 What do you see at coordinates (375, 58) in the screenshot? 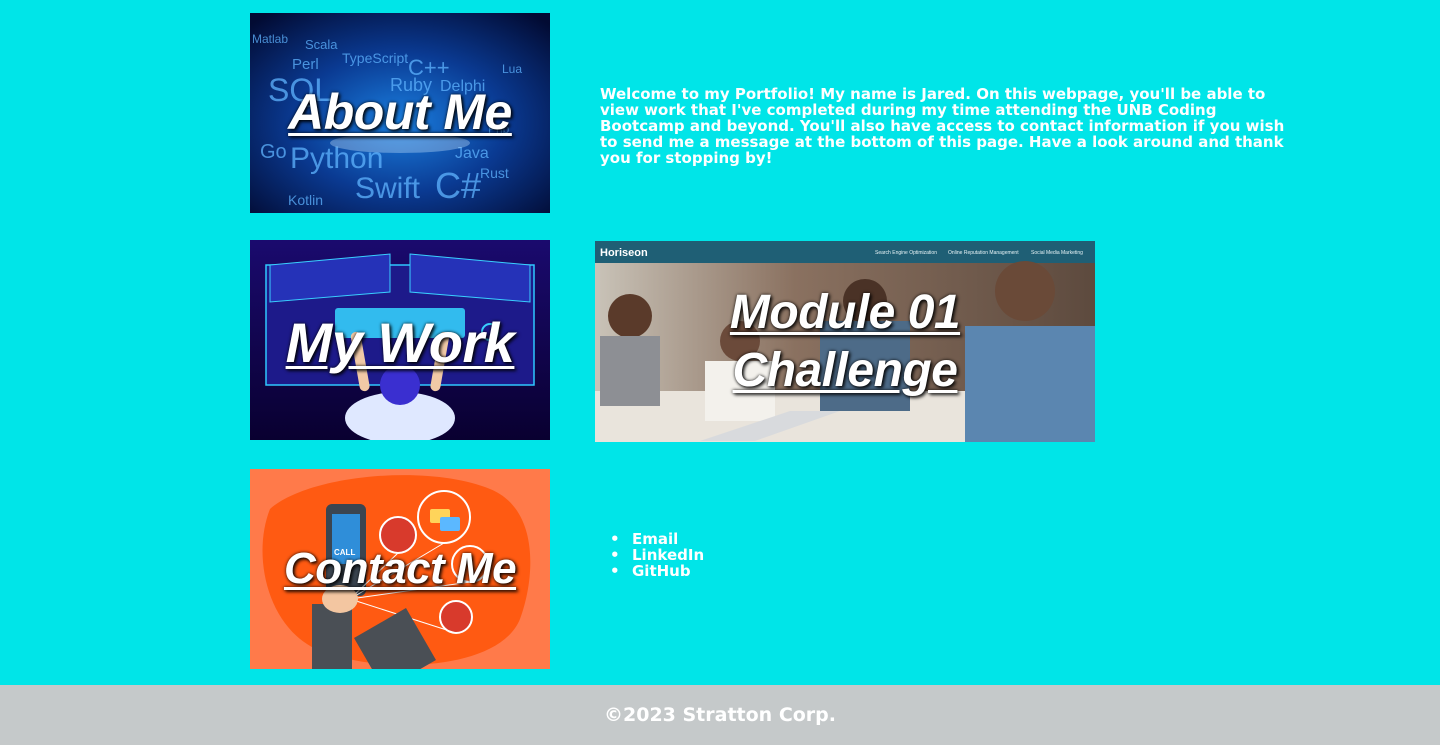
I see `svg-text: TypeScript` at bounding box center [375, 58].